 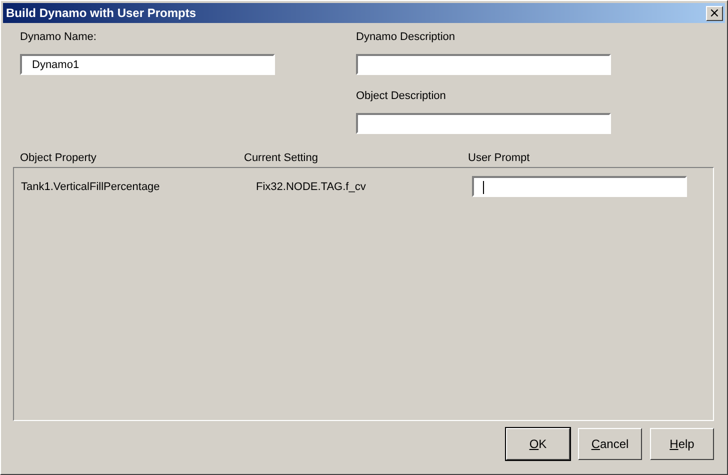 I want to click on column-header: User Prompt, so click(x=499, y=159).